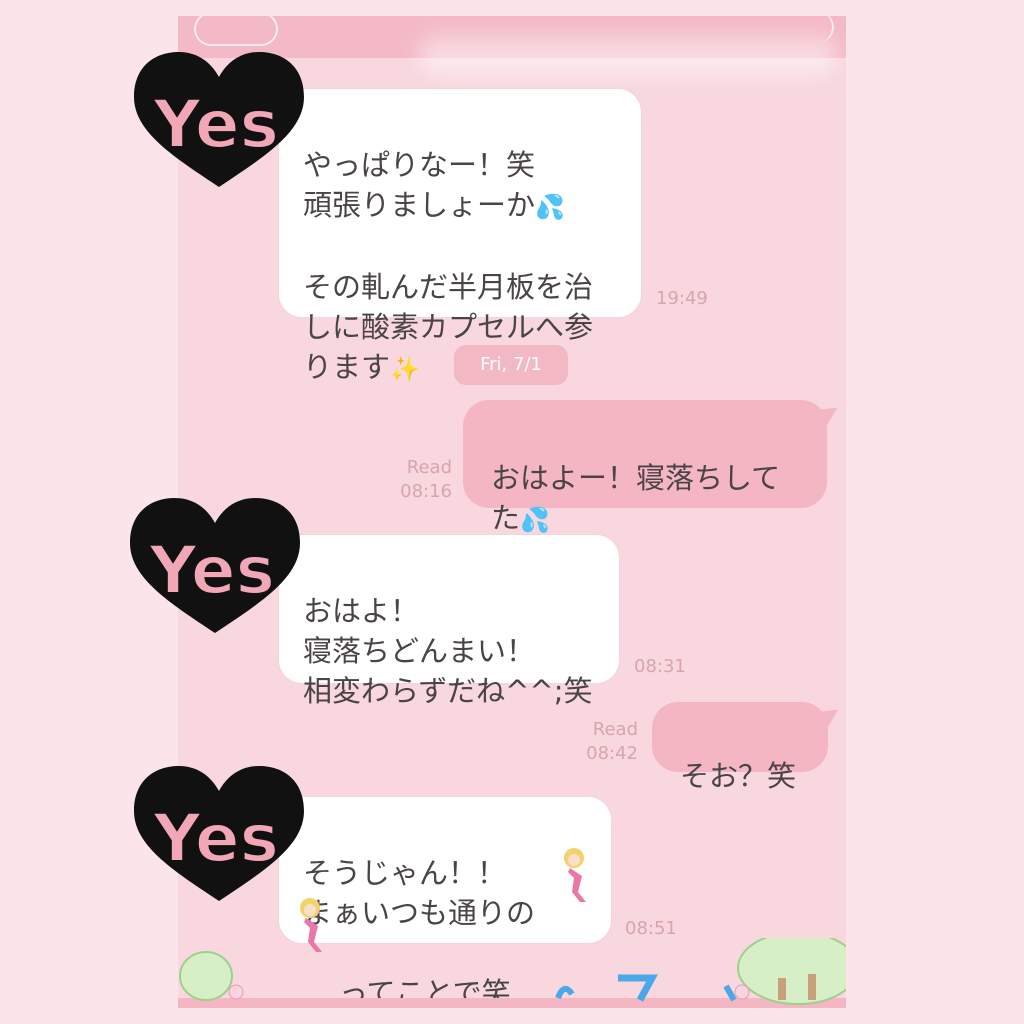 Image resolution: width=1024 pixels, height=1024 pixels. What do you see at coordinates (818, 29) in the screenshot?
I see `menu-icon` at bounding box center [818, 29].